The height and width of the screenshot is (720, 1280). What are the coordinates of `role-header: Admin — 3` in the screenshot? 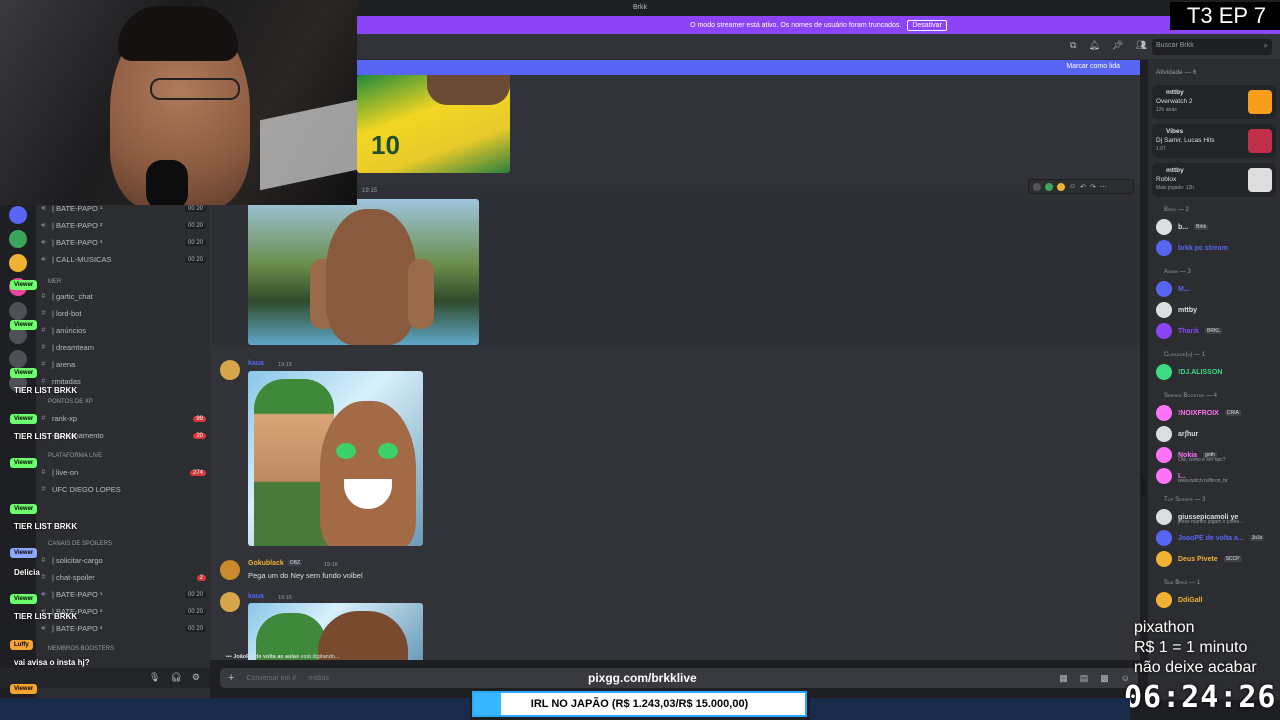 It's located at (1177, 272).